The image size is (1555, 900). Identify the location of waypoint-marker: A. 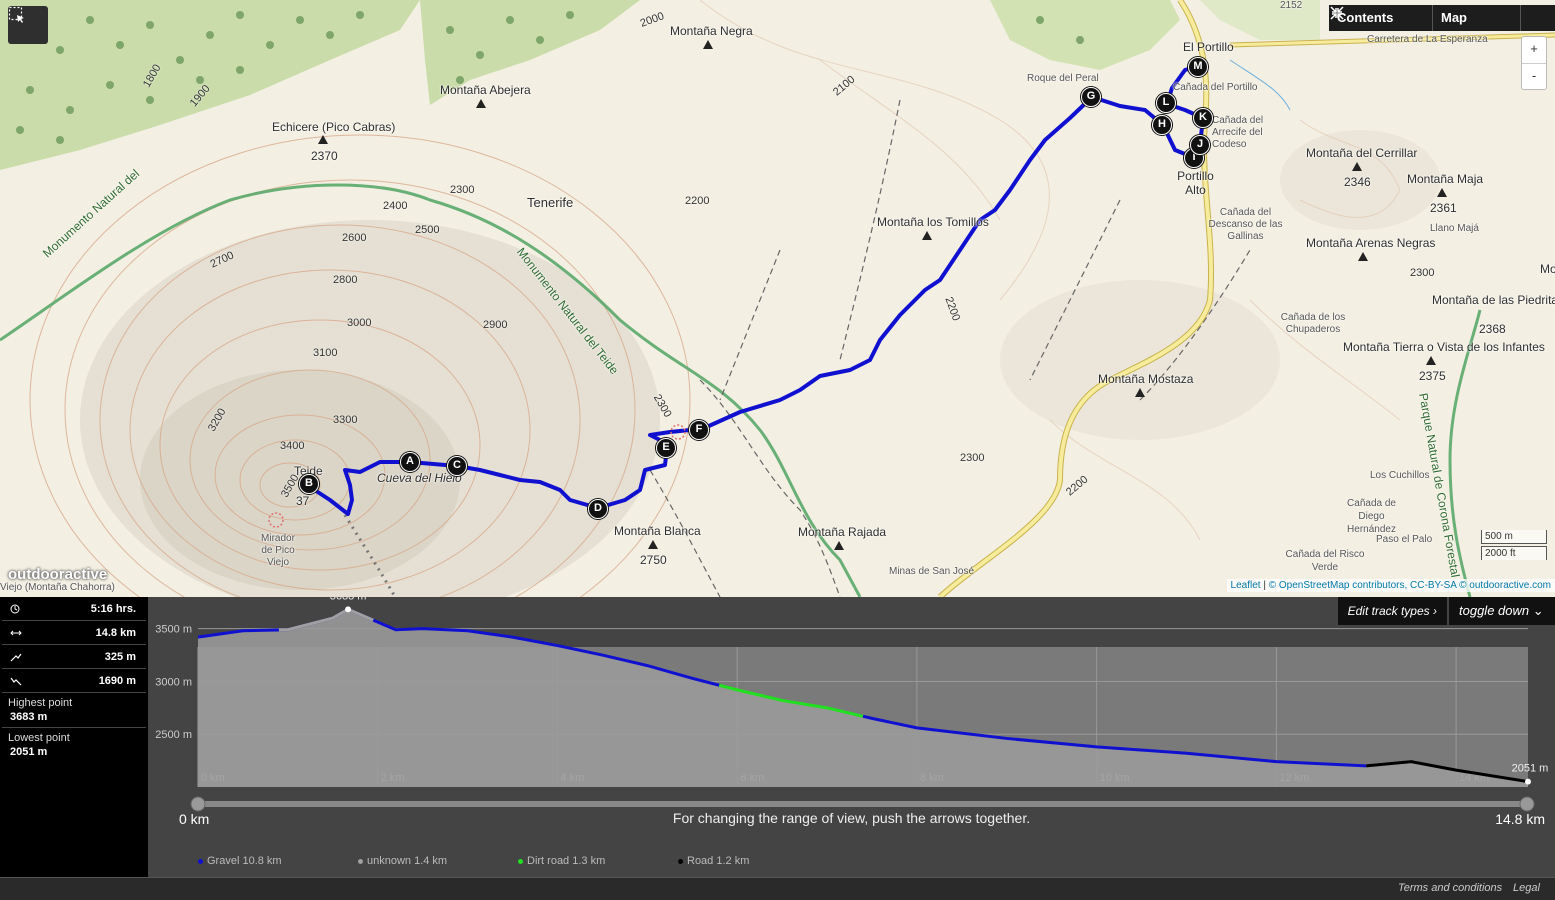
(410, 462).